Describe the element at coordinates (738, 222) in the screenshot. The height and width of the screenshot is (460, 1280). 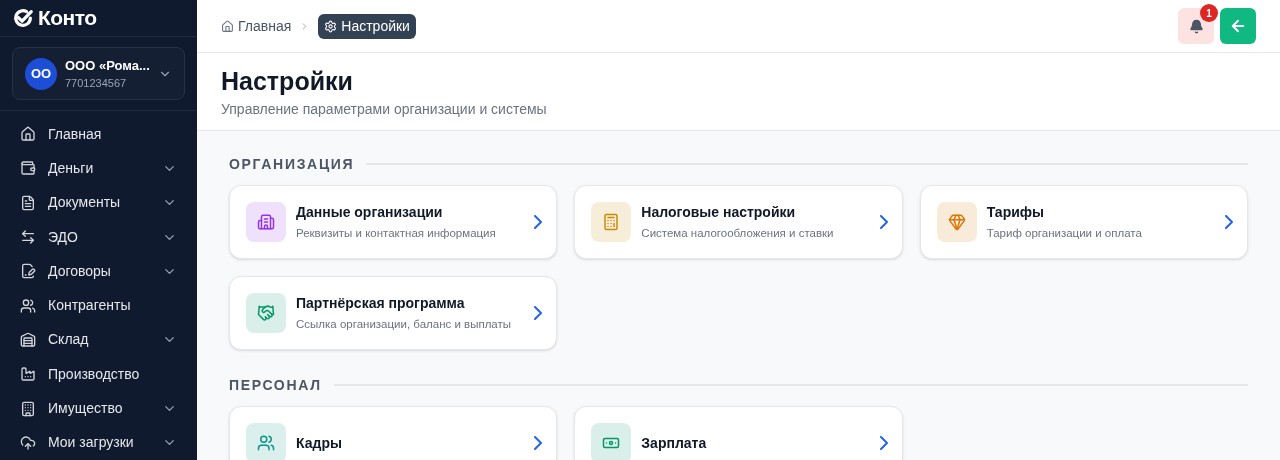
I see `settings-card: Налоговые настройки Система налогообложения и ставки` at that location.